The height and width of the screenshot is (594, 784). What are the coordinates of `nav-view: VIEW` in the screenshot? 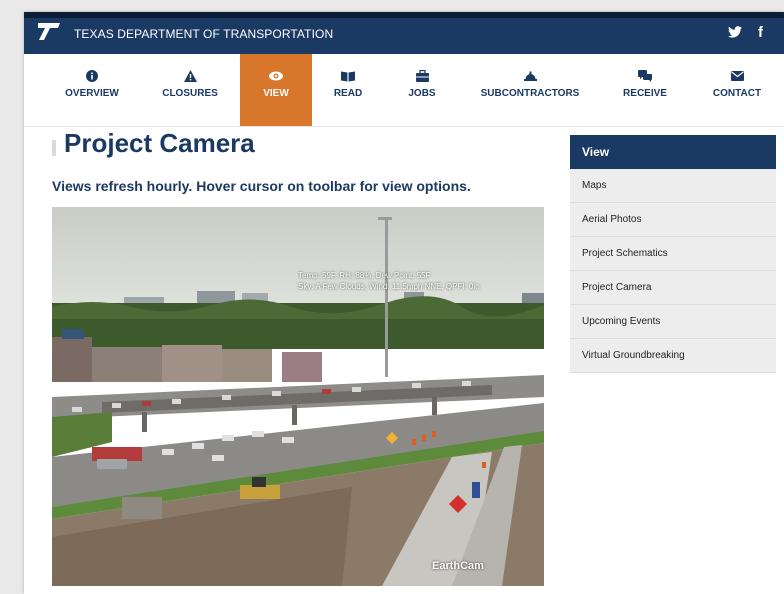 It's located at (276, 90).